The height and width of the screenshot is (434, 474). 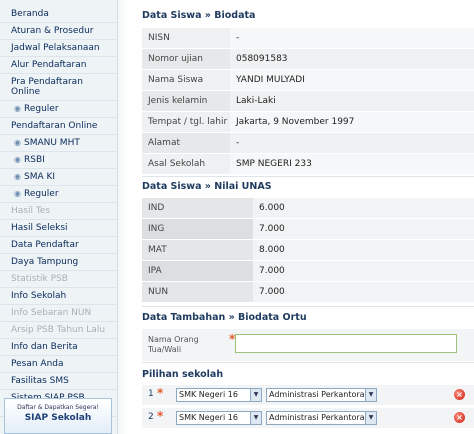 What do you see at coordinates (197, 271) in the screenshot?
I see `score-row-label: IPA` at bounding box center [197, 271].